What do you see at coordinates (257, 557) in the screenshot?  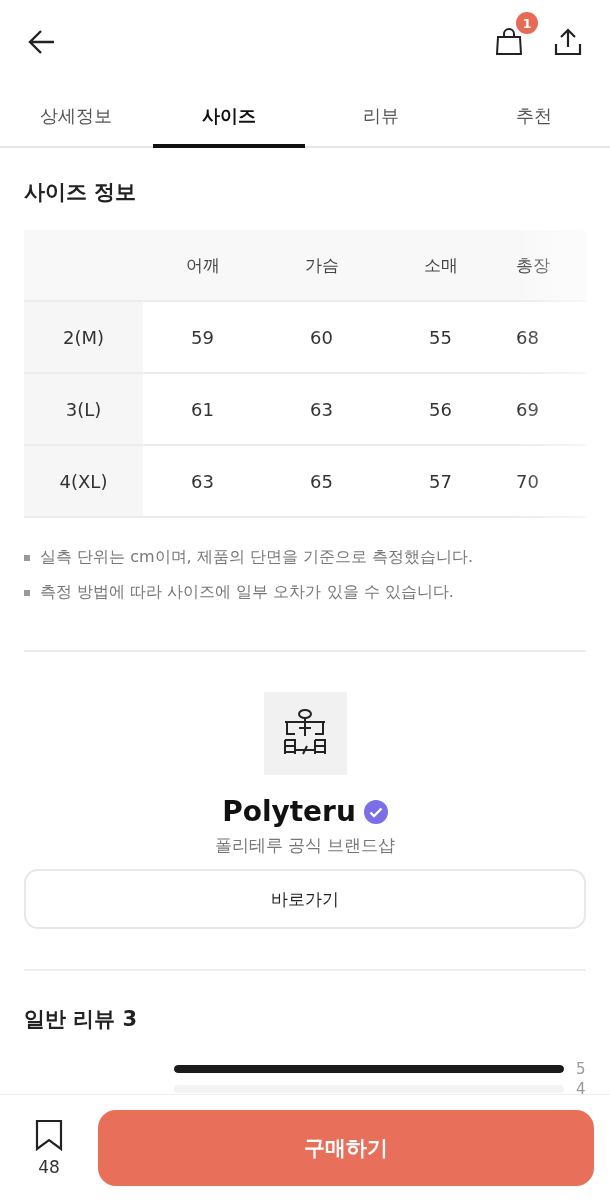 I see `note-text: 실측 단위는 cm이며, 제품의 단면을 기준으로 측정했습니다.` at bounding box center [257, 557].